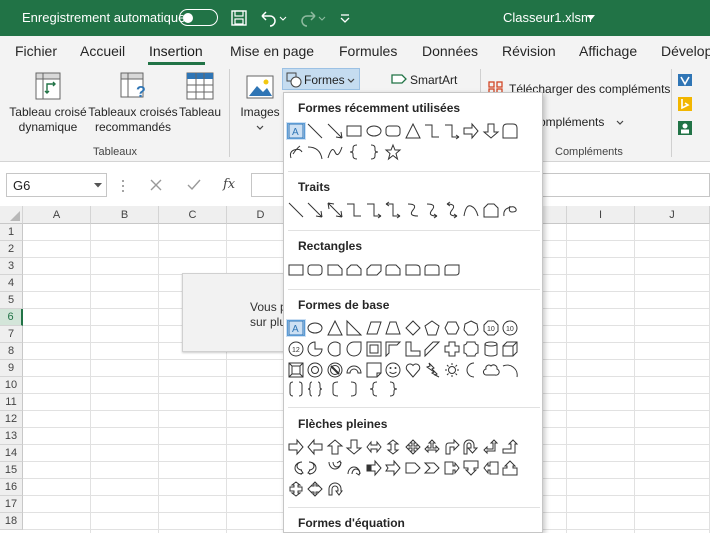  Describe the element at coordinates (355, 468) in the screenshot. I see `curved-down-arrow-icon` at that location.